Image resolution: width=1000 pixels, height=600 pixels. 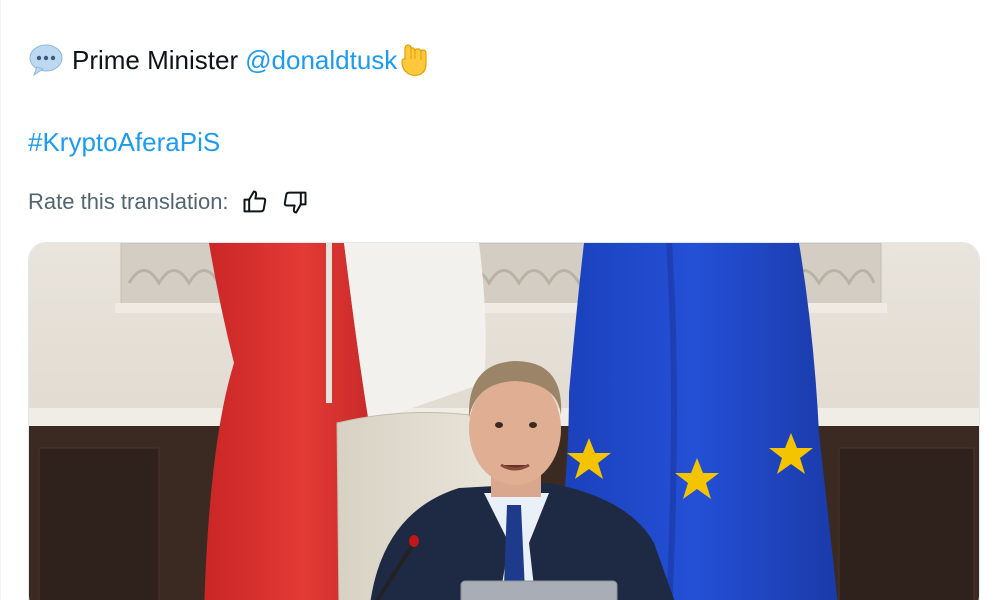 What do you see at coordinates (155, 60) in the screenshot?
I see `post-prefix: Prime Minister` at bounding box center [155, 60].